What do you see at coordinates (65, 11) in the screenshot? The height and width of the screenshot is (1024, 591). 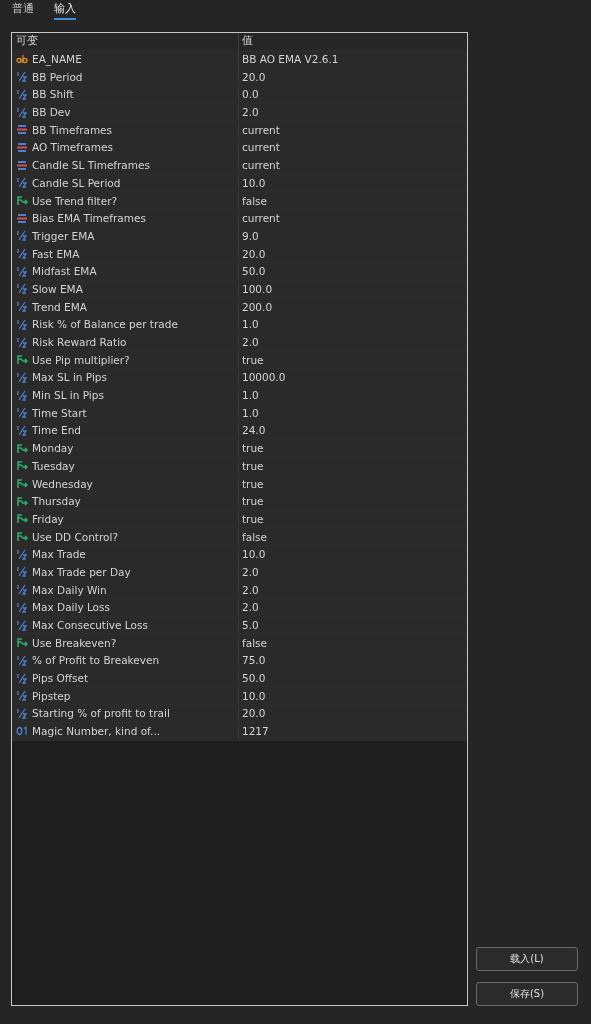 I see `tab: 输入` at bounding box center [65, 11].